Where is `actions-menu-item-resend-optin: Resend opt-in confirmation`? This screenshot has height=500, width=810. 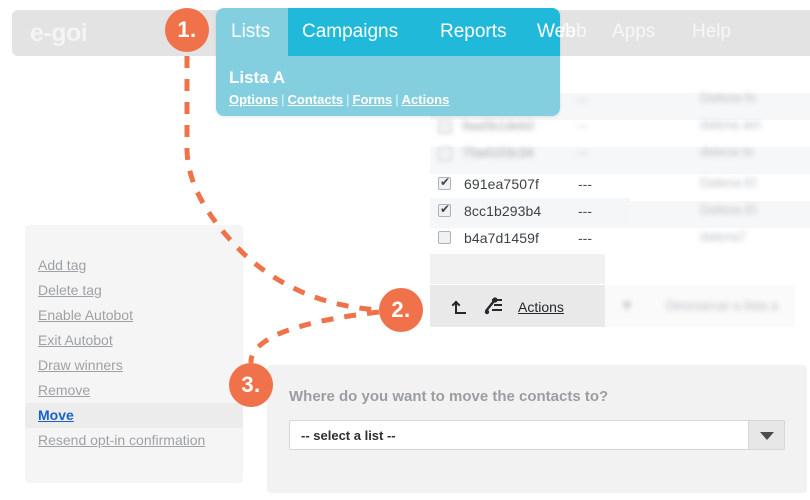 actions-menu-item-resend-optin: Resend opt-in confirmation is located at coordinates (134, 440).